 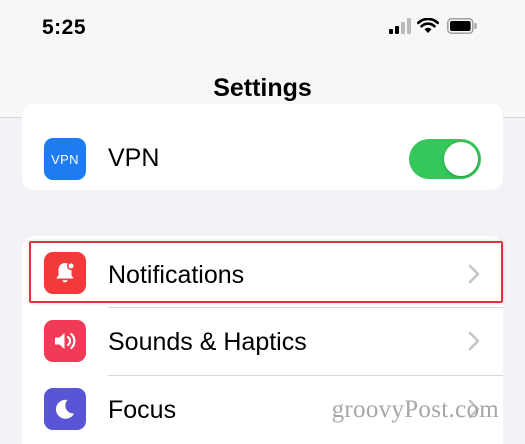 I want to click on settings-row-notifications: Notifications, so click(x=262, y=273).